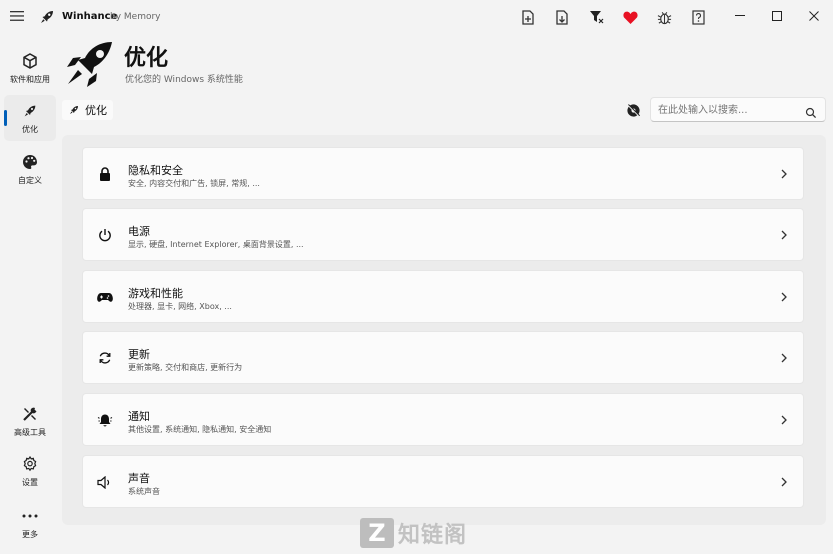 Image resolution: width=833 pixels, height=554 pixels. I want to click on card-title: 电源, so click(139, 231).